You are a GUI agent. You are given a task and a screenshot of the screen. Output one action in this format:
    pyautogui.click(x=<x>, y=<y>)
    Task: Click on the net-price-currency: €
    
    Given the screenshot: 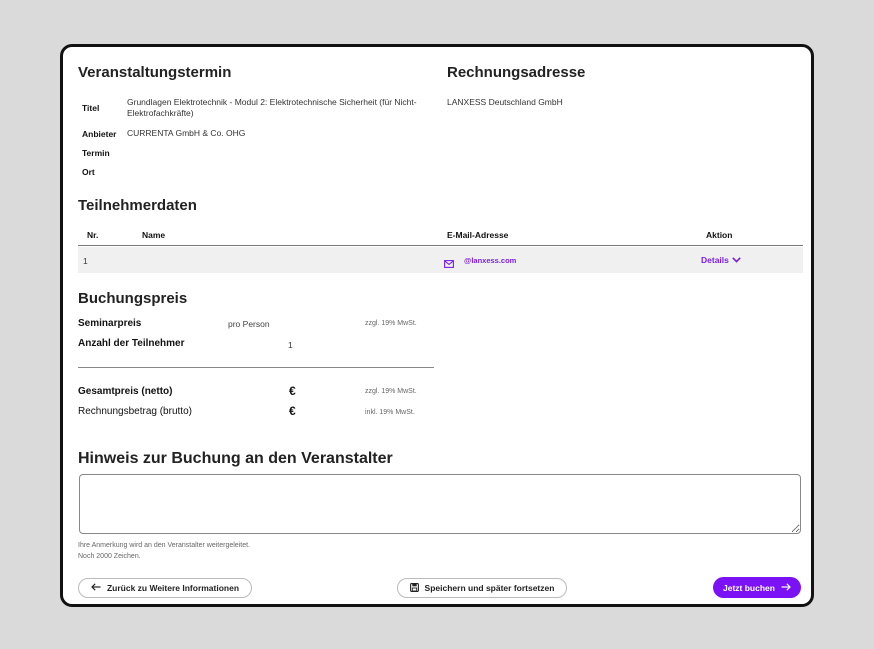 What is the action you would take?
    pyautogui.click(x=292, y=391)
    